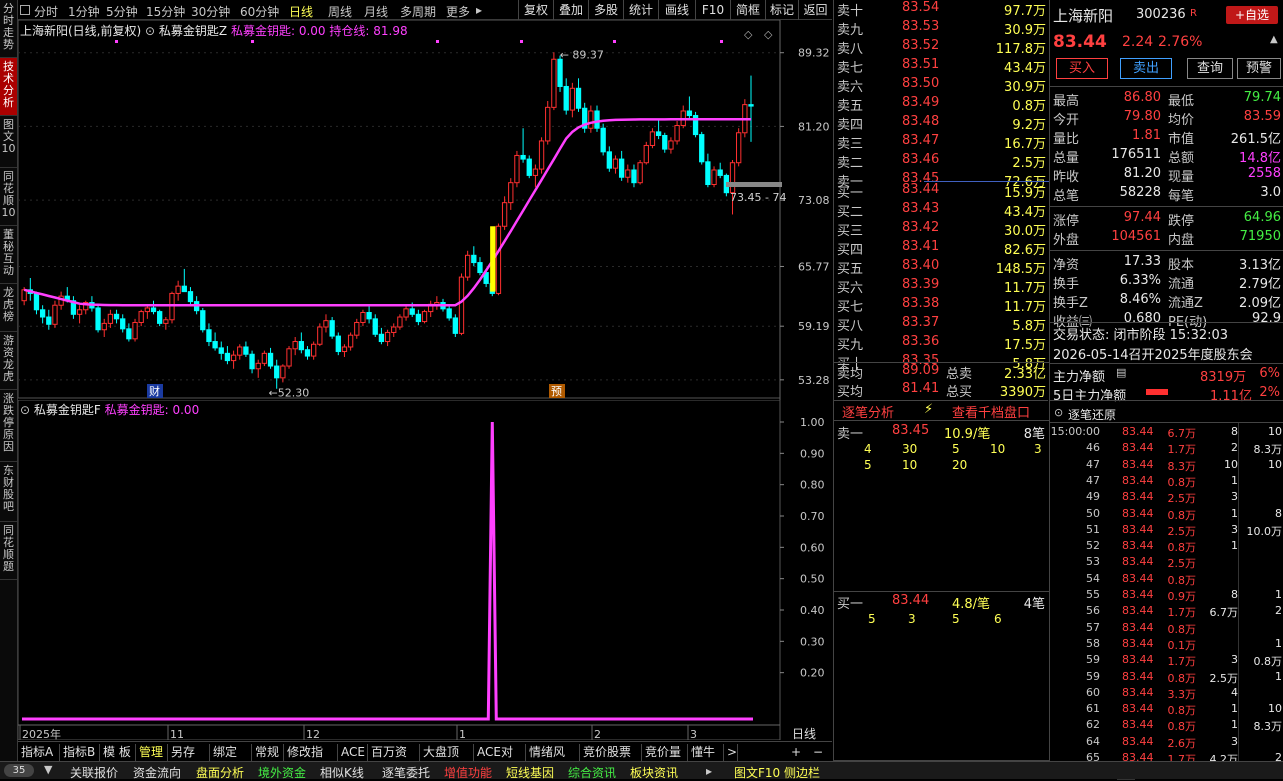 The image size is (1283, 781). Describe the element at coordinates (570, 10) in the screenshot. I see `toolbar-btn-1: 叠加` at that location.